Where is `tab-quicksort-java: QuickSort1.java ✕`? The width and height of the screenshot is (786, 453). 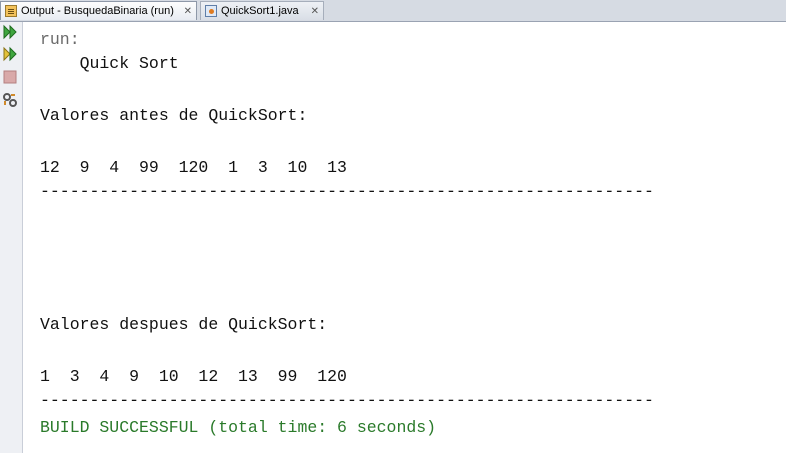 tab-quicksort-java: QuickSort1.java ✕ is located at coordinates (262, 10).